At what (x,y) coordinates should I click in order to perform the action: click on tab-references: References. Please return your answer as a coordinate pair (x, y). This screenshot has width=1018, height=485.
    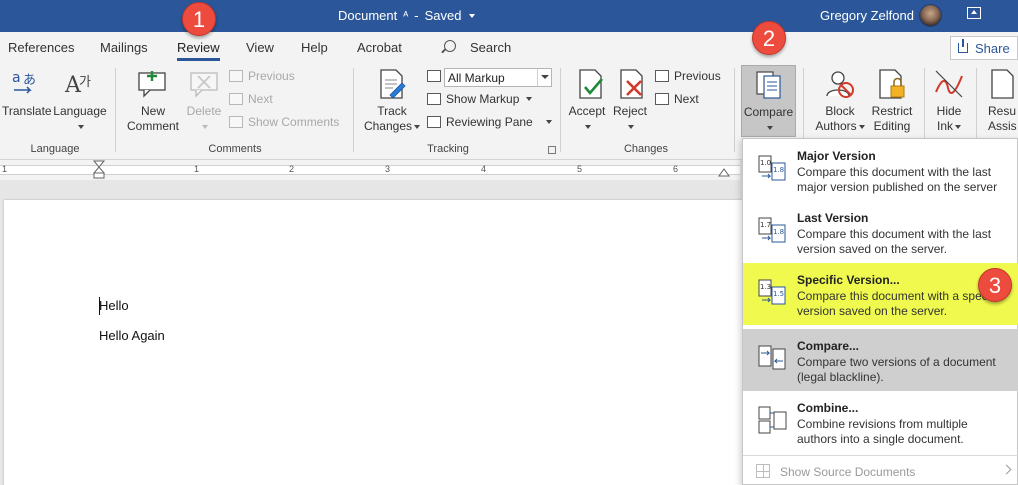
    Looking at the image, I should click on (41, 47).